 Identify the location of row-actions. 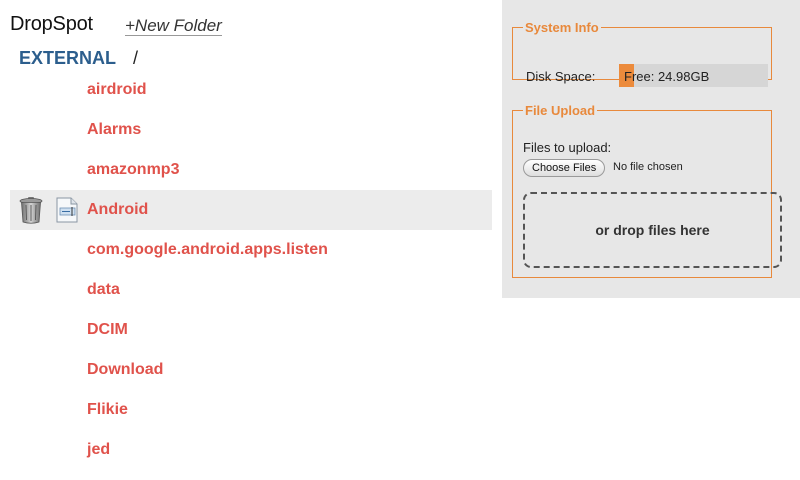
(49, 210).